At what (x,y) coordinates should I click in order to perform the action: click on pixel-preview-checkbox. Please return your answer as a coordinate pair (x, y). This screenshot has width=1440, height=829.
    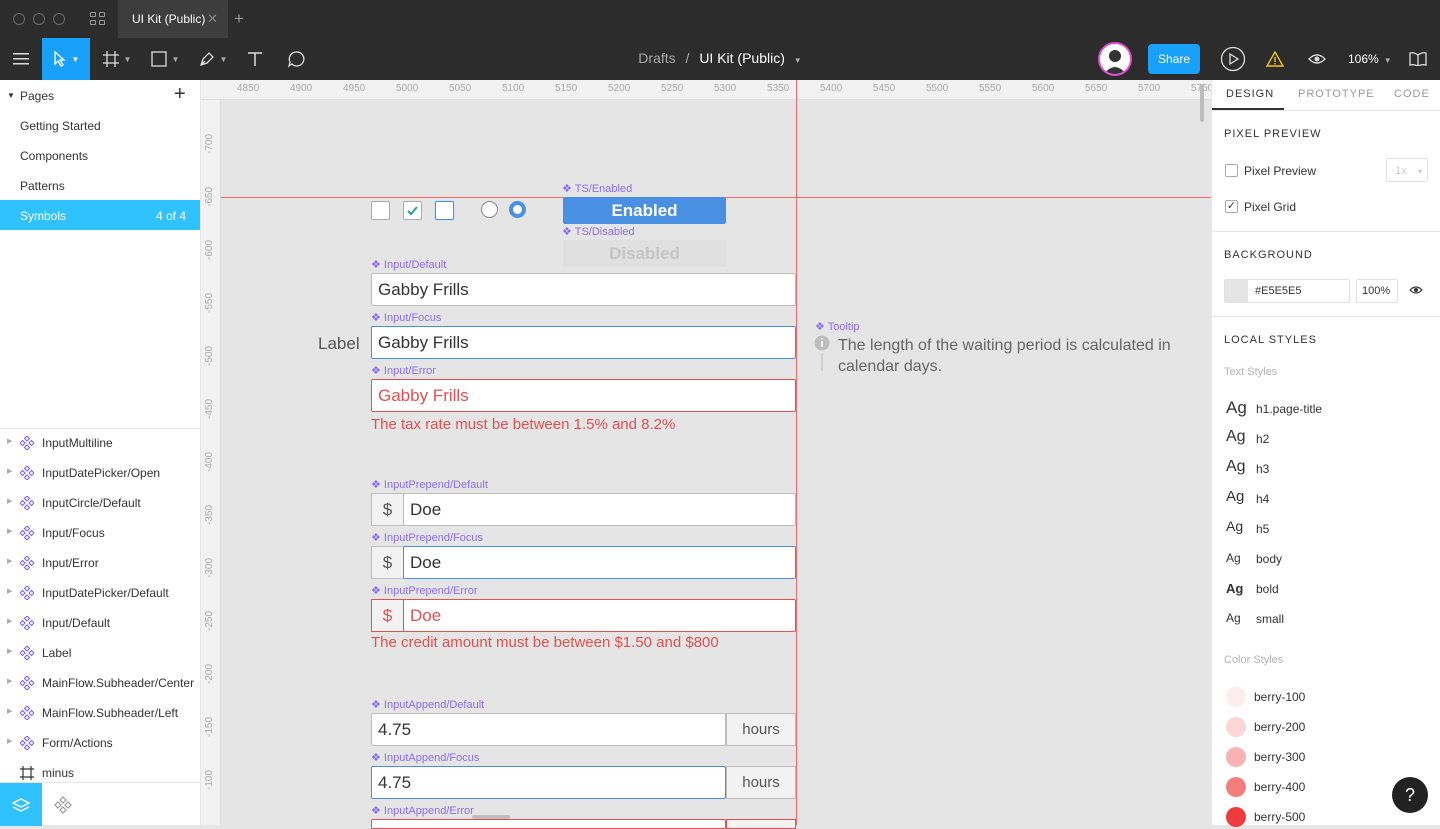
    Looking at the image, I should click on (1231, 170).